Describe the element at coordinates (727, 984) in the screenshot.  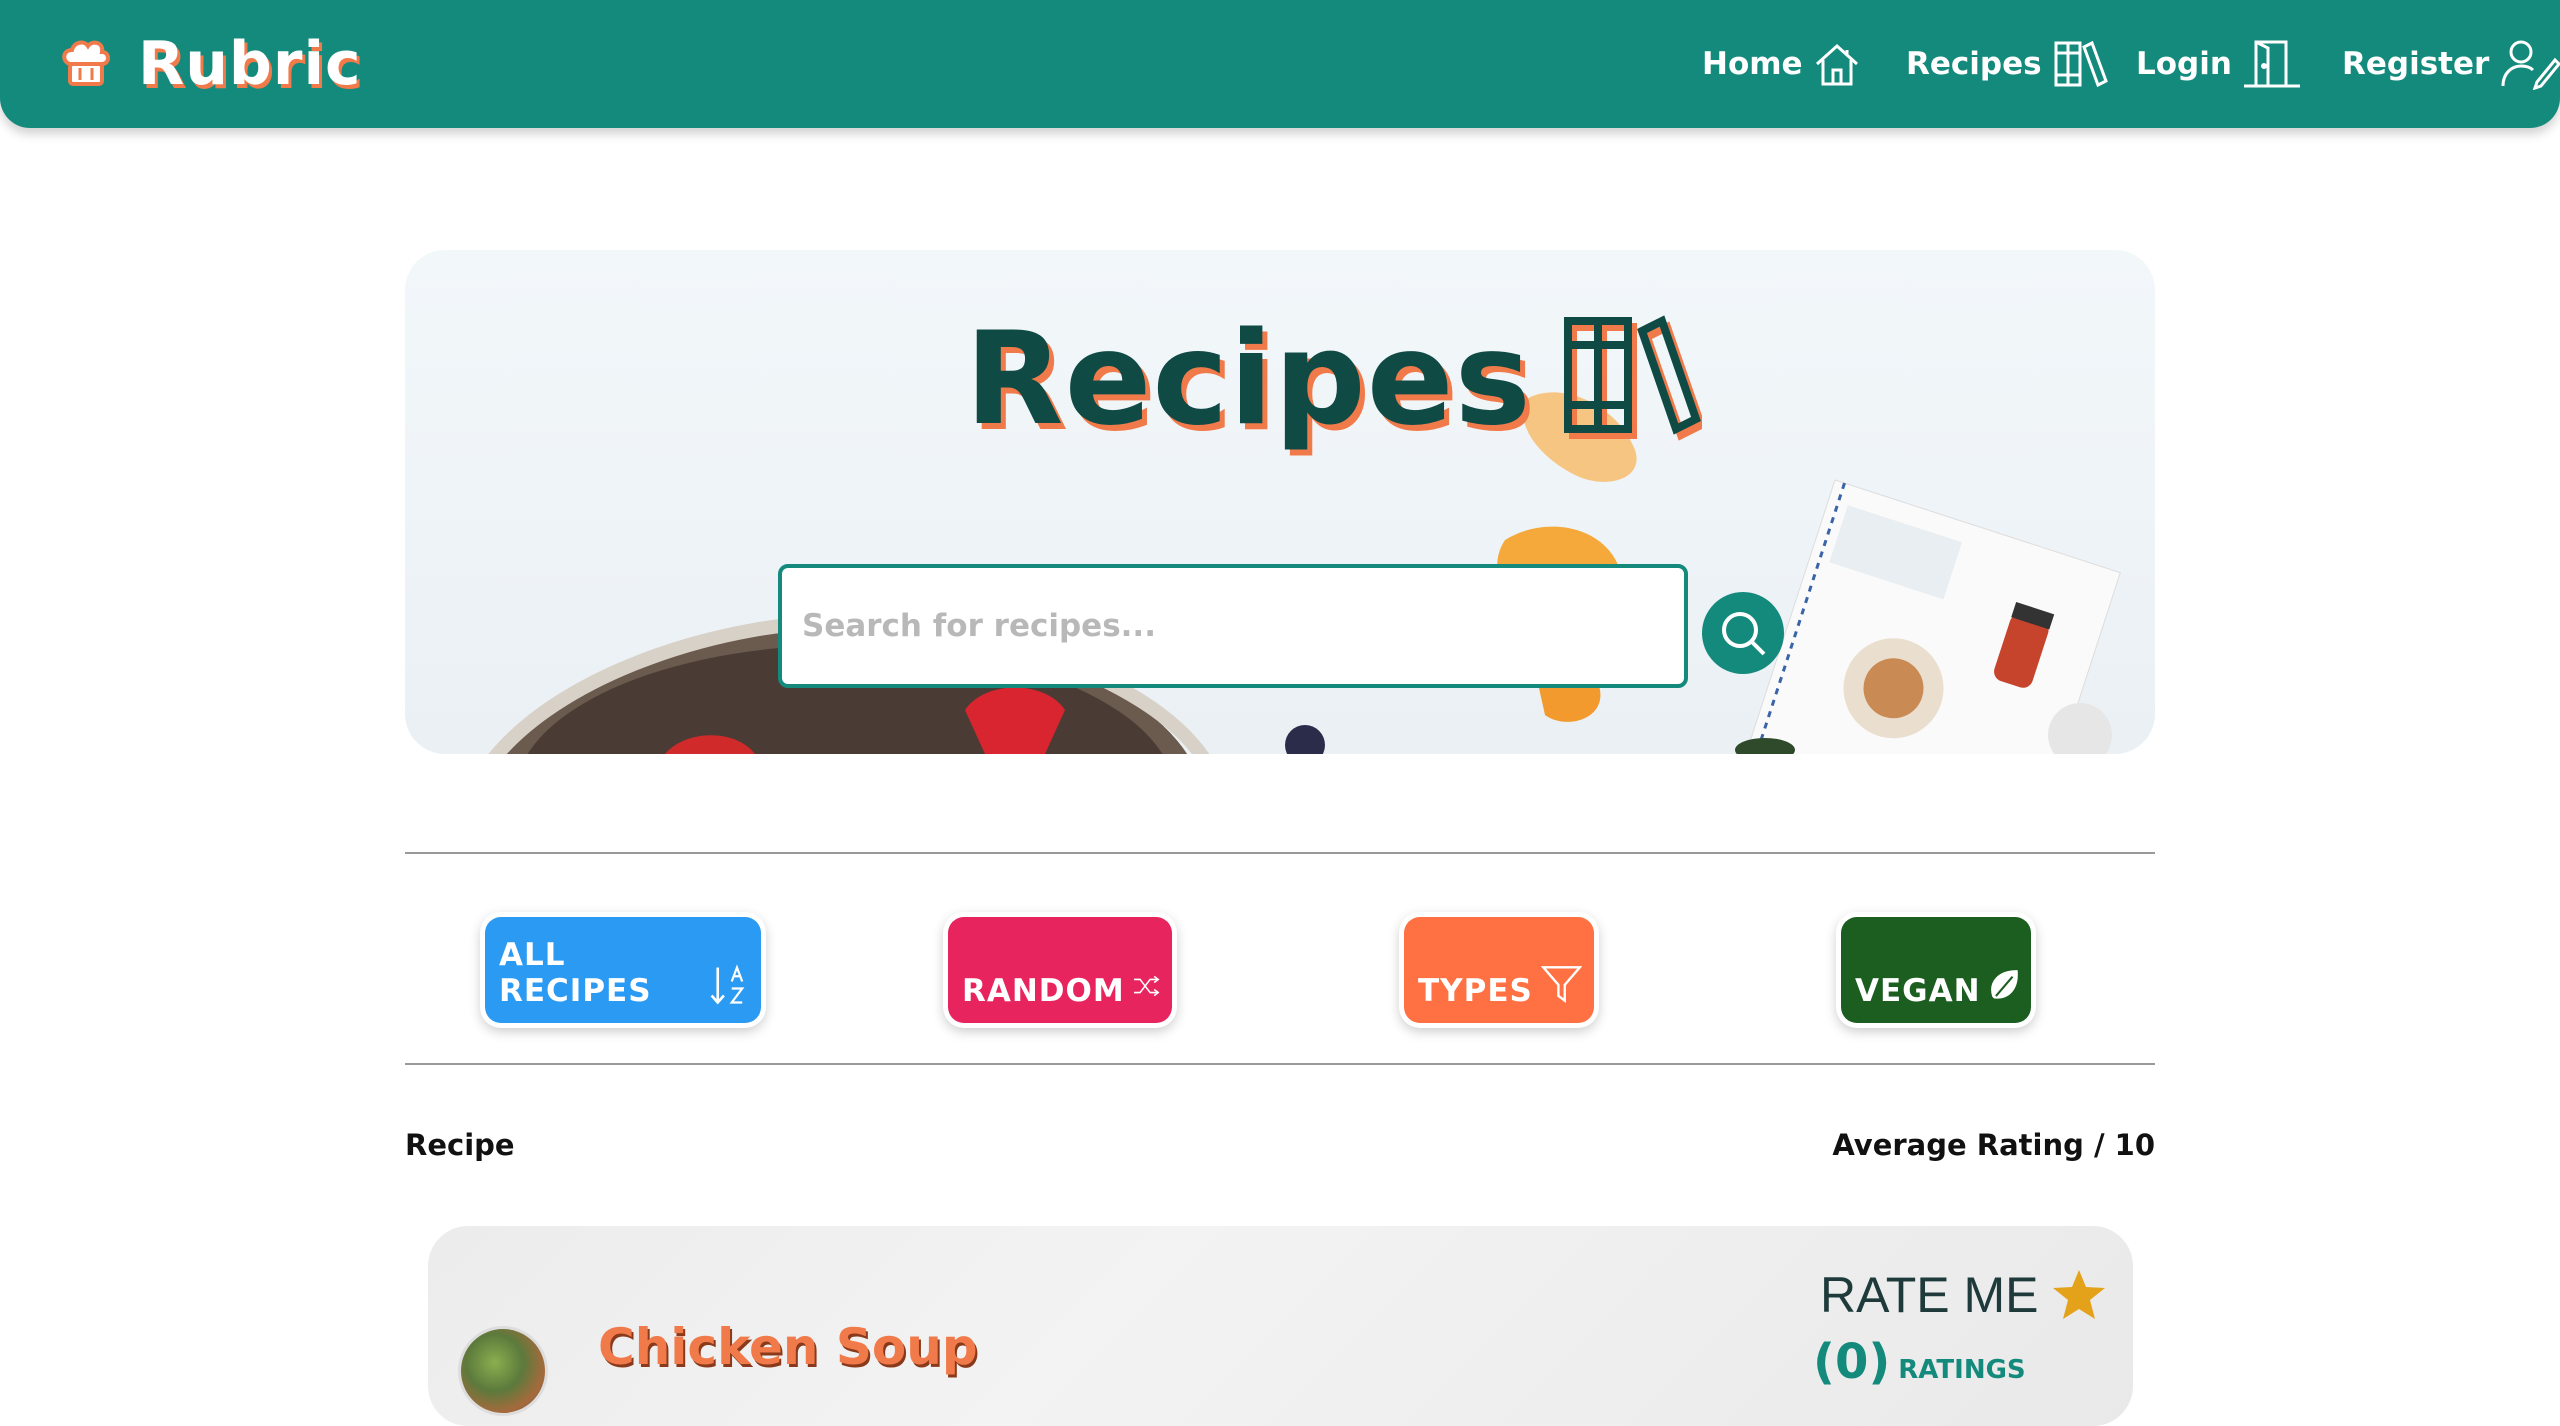
I see `sort-az-icon` at that location.